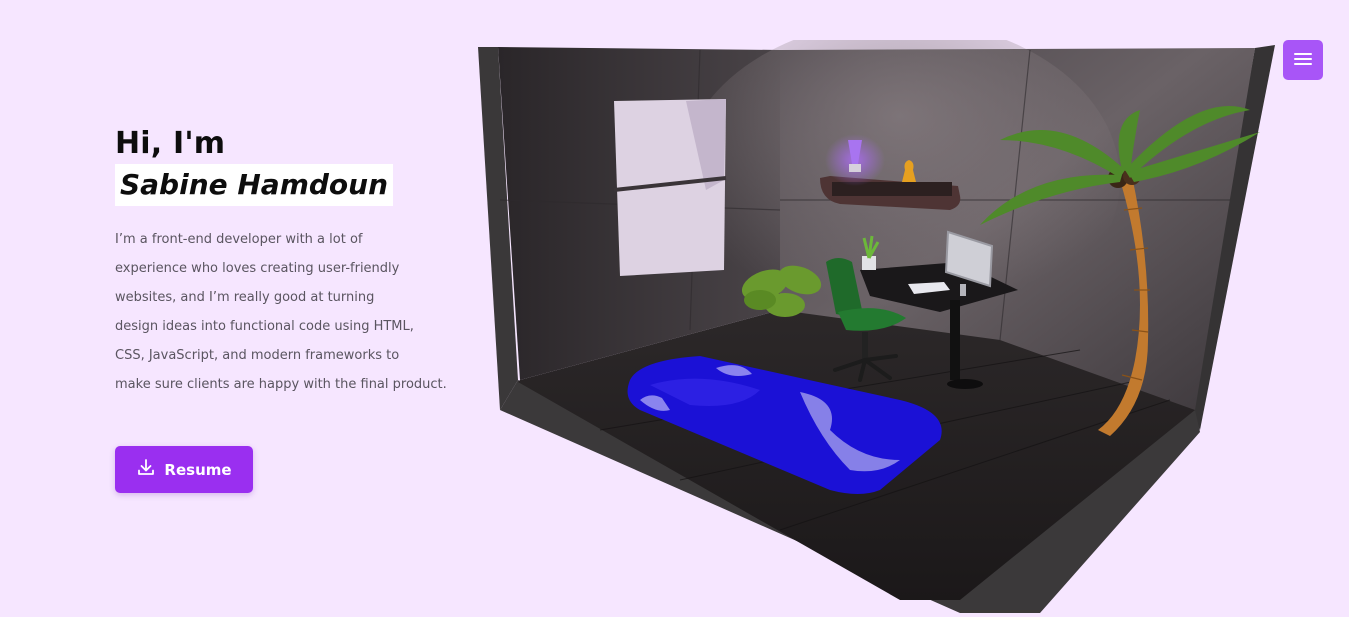  I want to click on resume-label: Resume, so click(198, 469).